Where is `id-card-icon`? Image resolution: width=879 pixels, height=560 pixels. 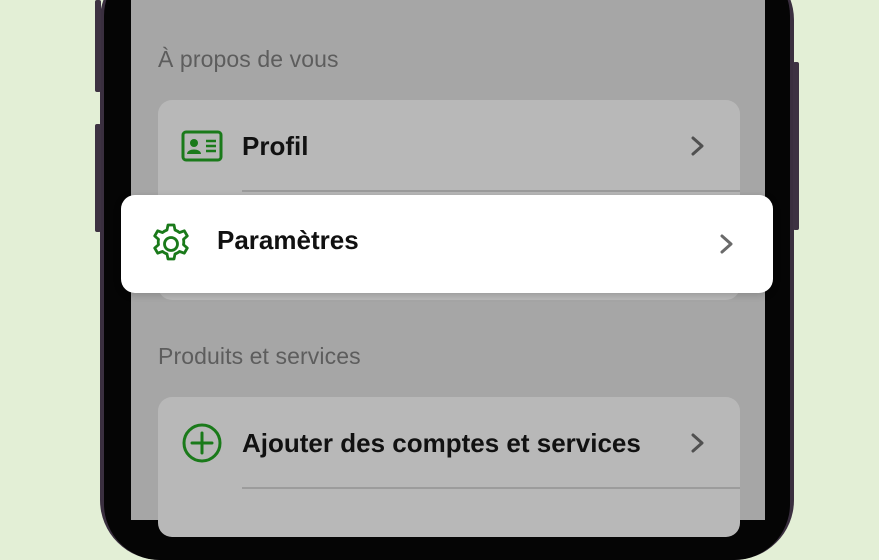 id-card-icon is located at coordinates (202, 146).